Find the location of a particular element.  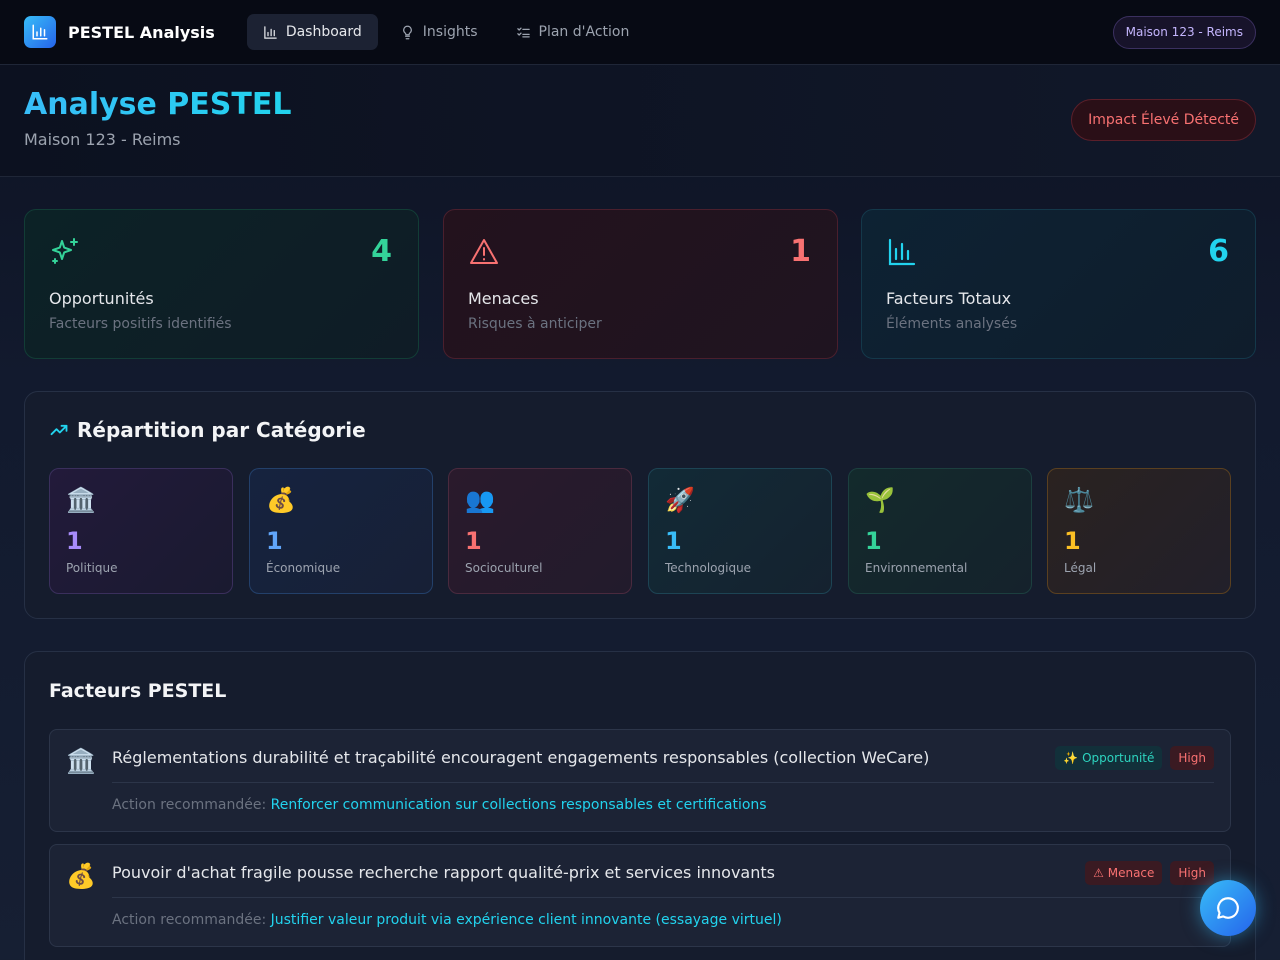

category-label: Économique is located at coordinates (303, 568).